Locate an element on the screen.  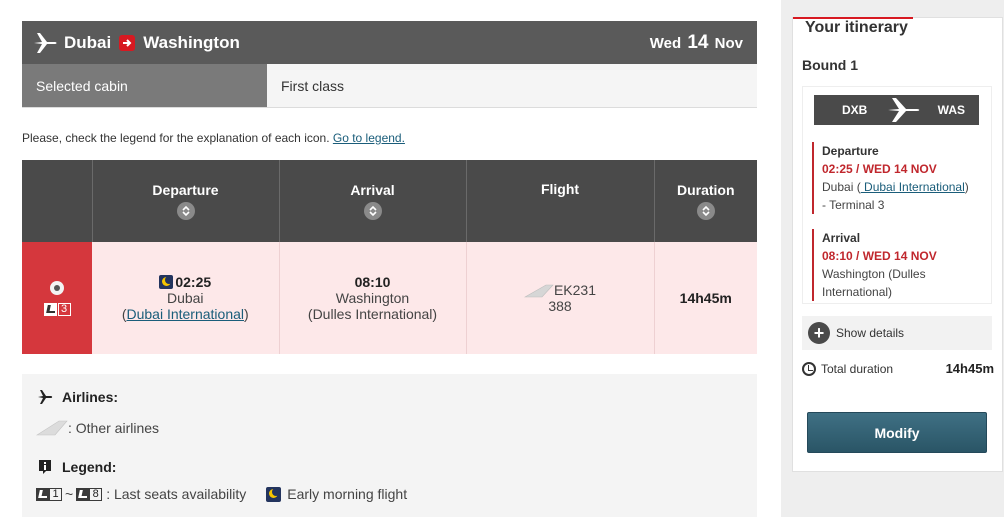
header-flight: Flight is located at coordinates (560, 201).